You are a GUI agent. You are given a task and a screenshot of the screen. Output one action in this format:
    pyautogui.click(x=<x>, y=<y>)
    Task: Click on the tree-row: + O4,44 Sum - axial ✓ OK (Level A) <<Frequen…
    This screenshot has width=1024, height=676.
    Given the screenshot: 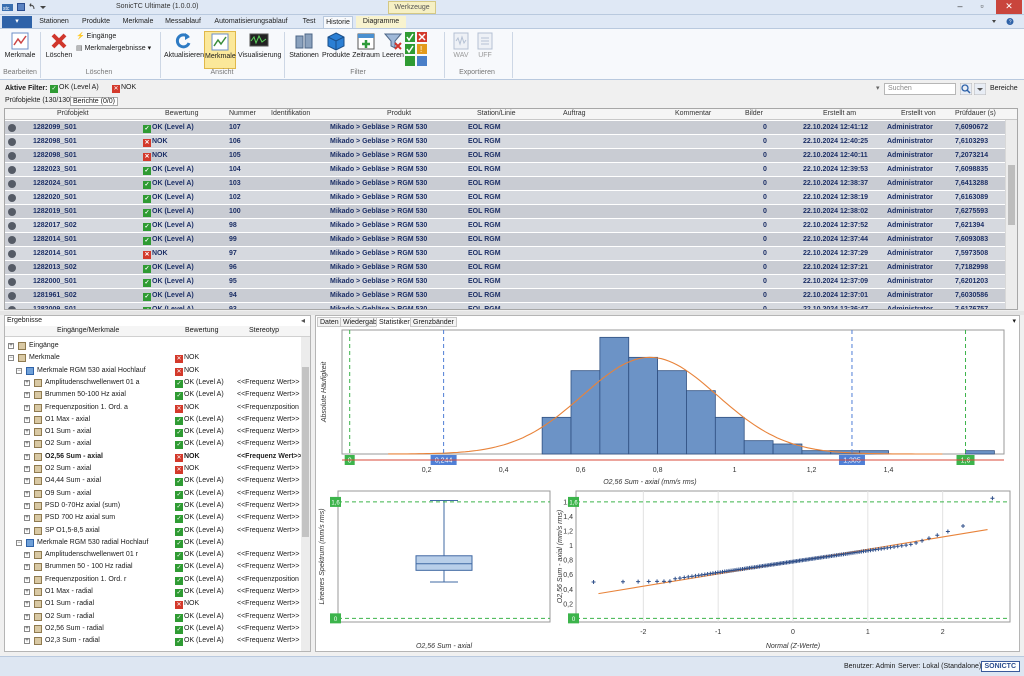 What is the action you would take?
    pyautogui.click(x=154, y=481)
    